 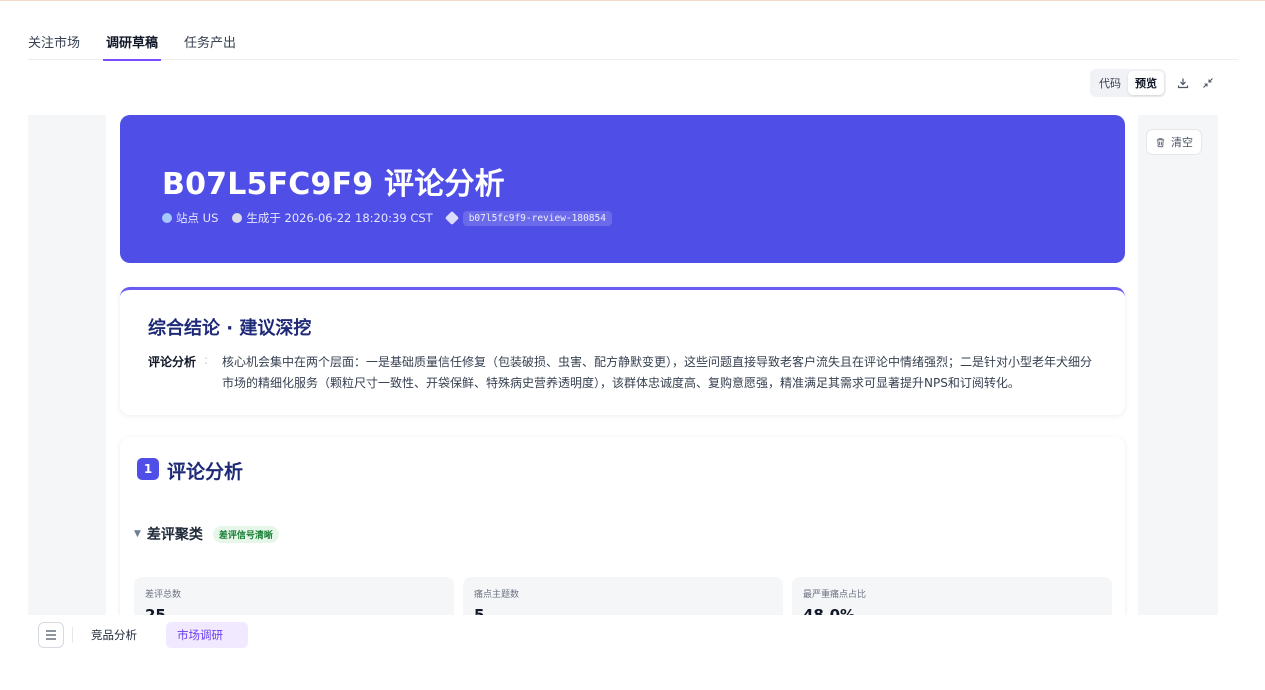 I want to click on bottom-bar: 竞品分析 市场调研, so click(x=632, y=652).